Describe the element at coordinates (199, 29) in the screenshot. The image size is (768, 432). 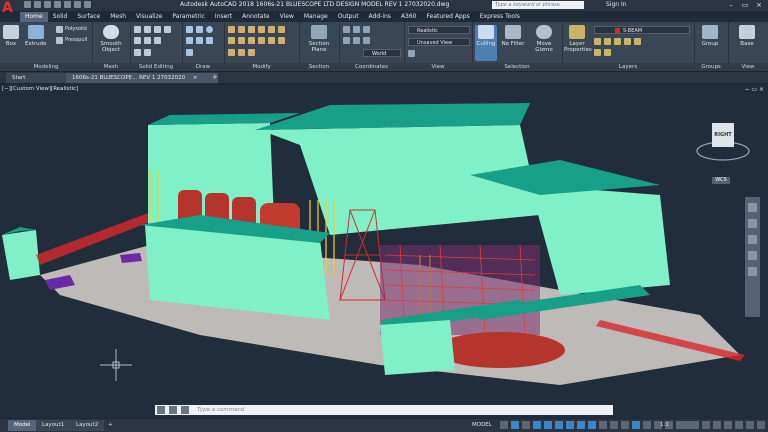
I see `polyline-icon` at that location.